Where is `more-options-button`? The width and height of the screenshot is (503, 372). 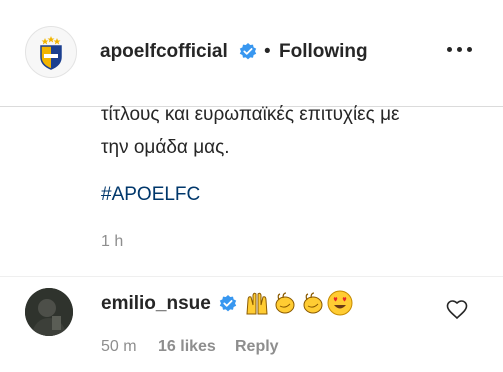
more-options-button is located at coordinates (460, 50).